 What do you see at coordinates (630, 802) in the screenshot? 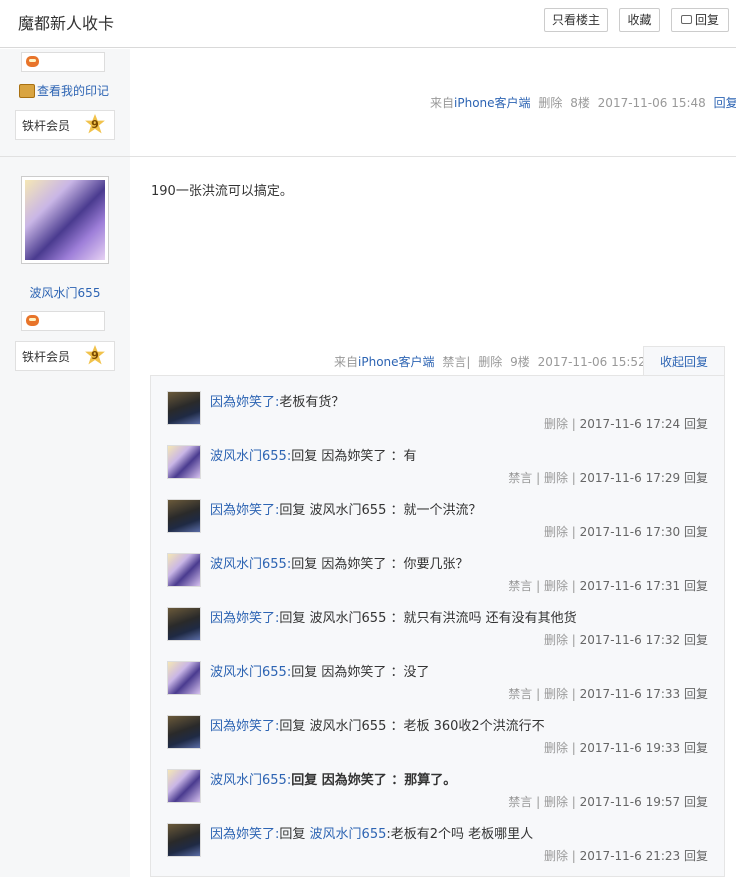
I see `reply-time: 2017-11-6 19:57` at bounding box center [630, 802].